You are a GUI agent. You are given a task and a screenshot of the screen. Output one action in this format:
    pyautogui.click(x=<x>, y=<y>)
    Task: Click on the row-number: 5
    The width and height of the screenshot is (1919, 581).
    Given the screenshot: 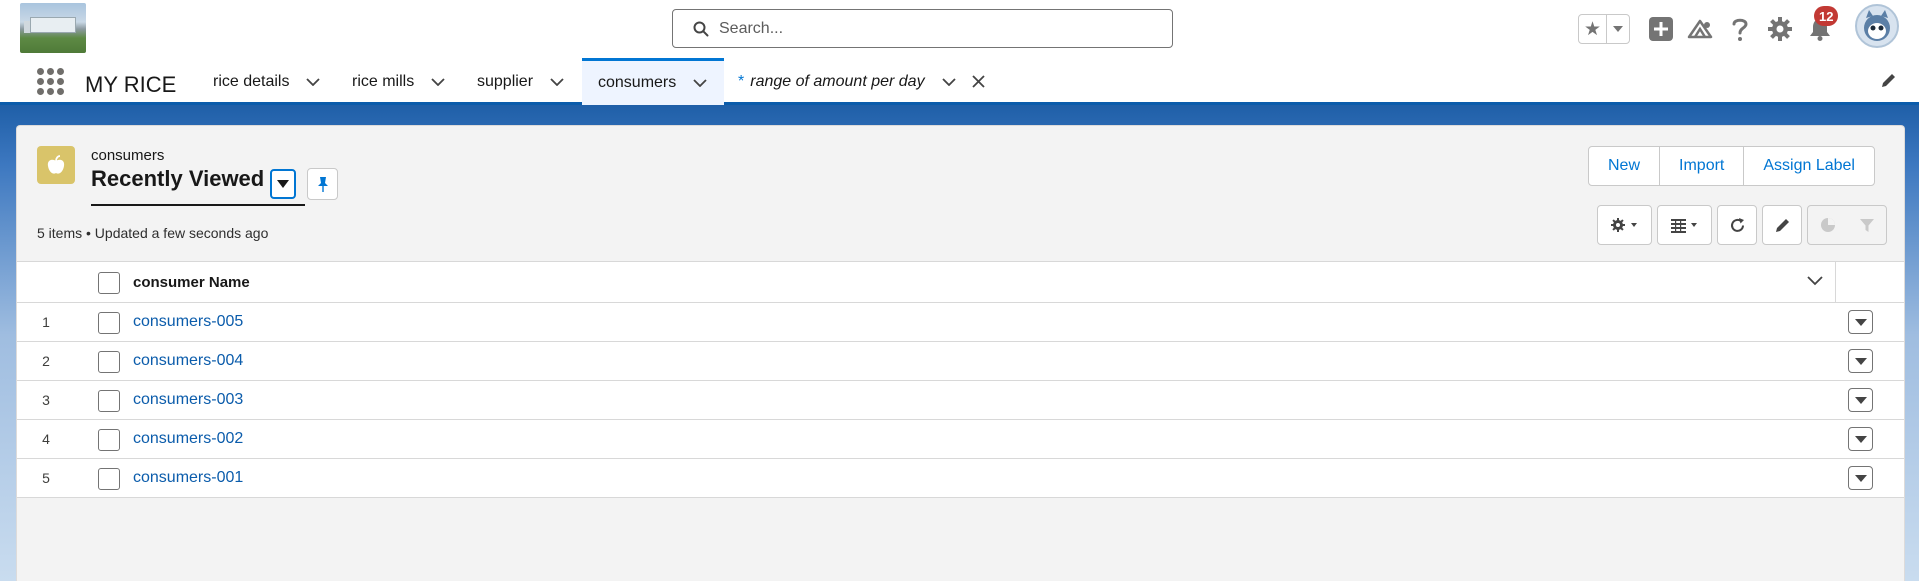 What is the action you would take?
    pyautogui.click(x=46, y=478)
    